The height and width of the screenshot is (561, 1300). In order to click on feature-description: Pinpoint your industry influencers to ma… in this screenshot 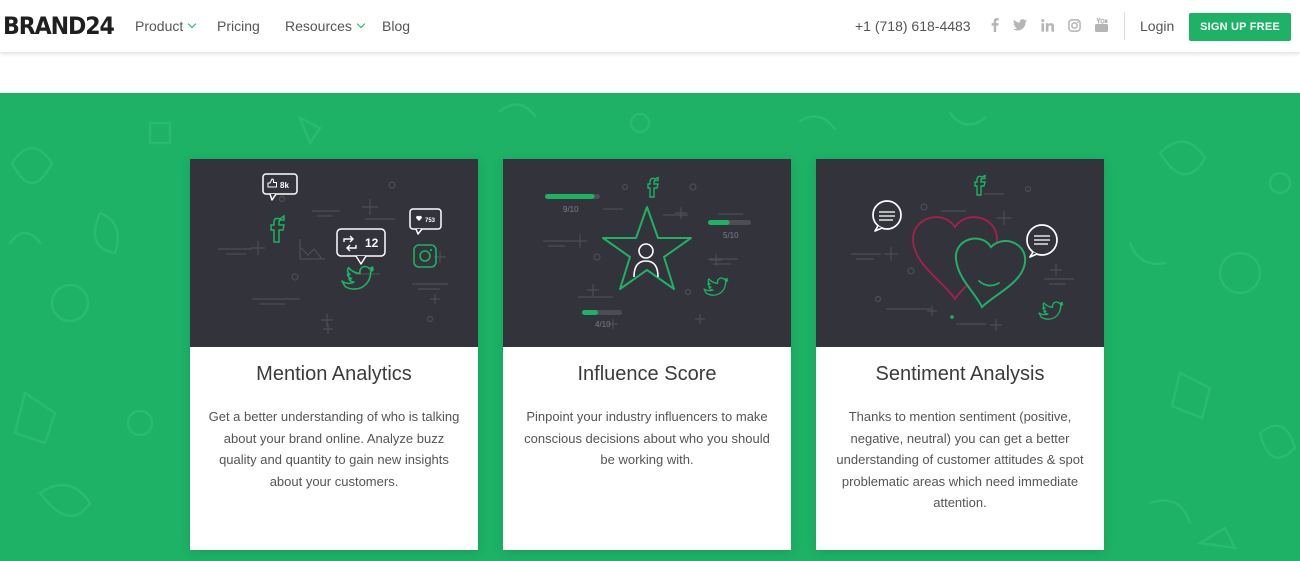, I will do `click(647, 438)`.